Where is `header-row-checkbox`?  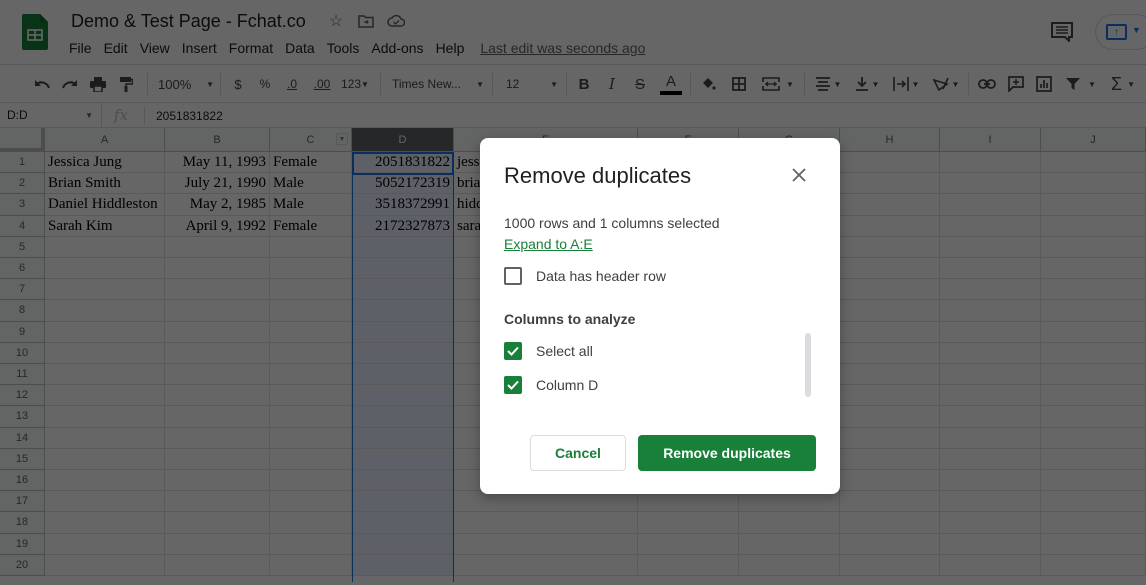
header-row-checkbox is located at coordinates (513, 276).